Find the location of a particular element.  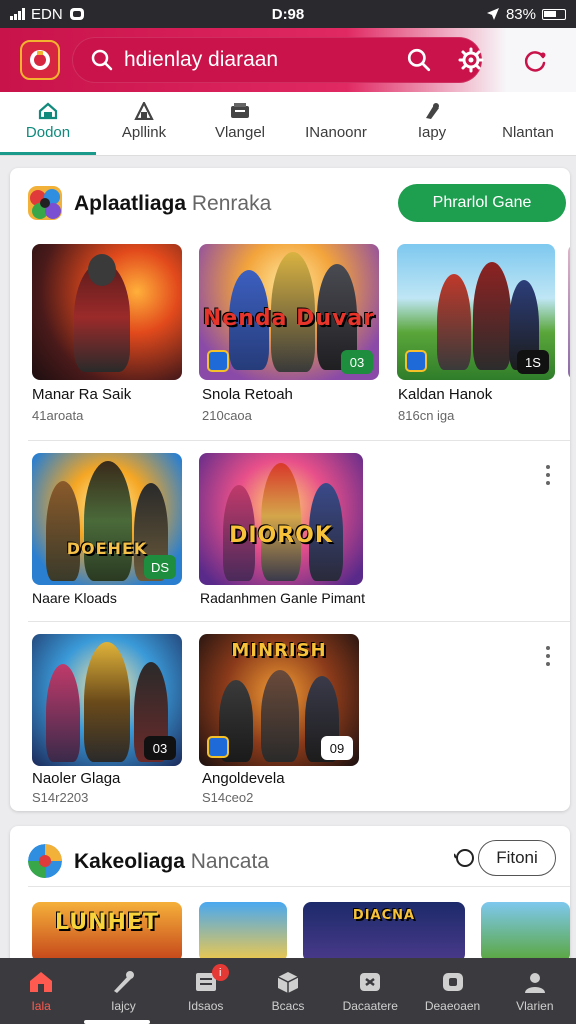

filter-button: Fitoni is located at coordinates (517, 858).